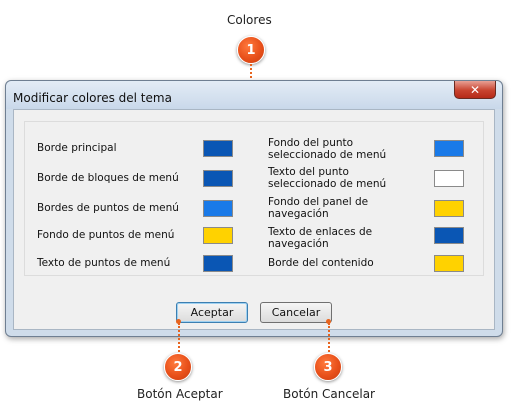 The height and width of the screenshot is (418, 513). What do you see at coordinates (327, 149) in the screenshot?
I see `color-label-selected-item-background: Fondo del punto seleccionado de menú` at bounding box center [327, 149].